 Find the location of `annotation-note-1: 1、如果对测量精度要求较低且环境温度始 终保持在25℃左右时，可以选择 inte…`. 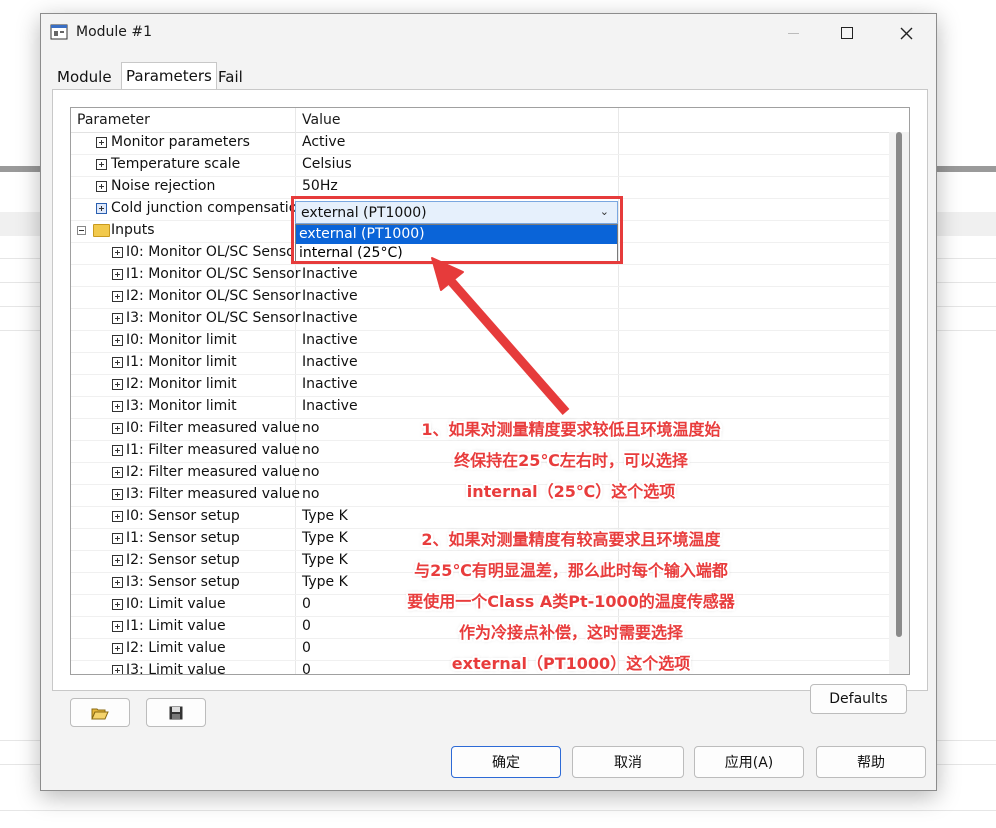

annotation-note-1: 1、如果对测量精度要求较低且环境温度始 终保持在25℃左右时，可以选择 inte… is located at coordinates (571, 460).